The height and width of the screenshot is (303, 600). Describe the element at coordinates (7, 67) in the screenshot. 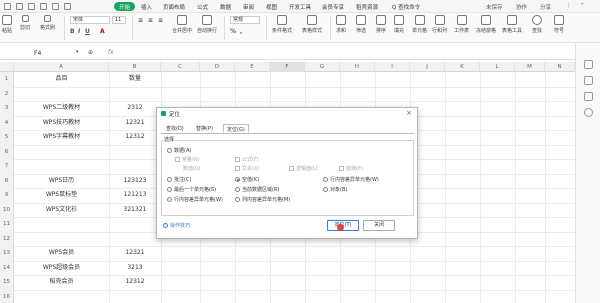

I see `corner-cell` at that location.